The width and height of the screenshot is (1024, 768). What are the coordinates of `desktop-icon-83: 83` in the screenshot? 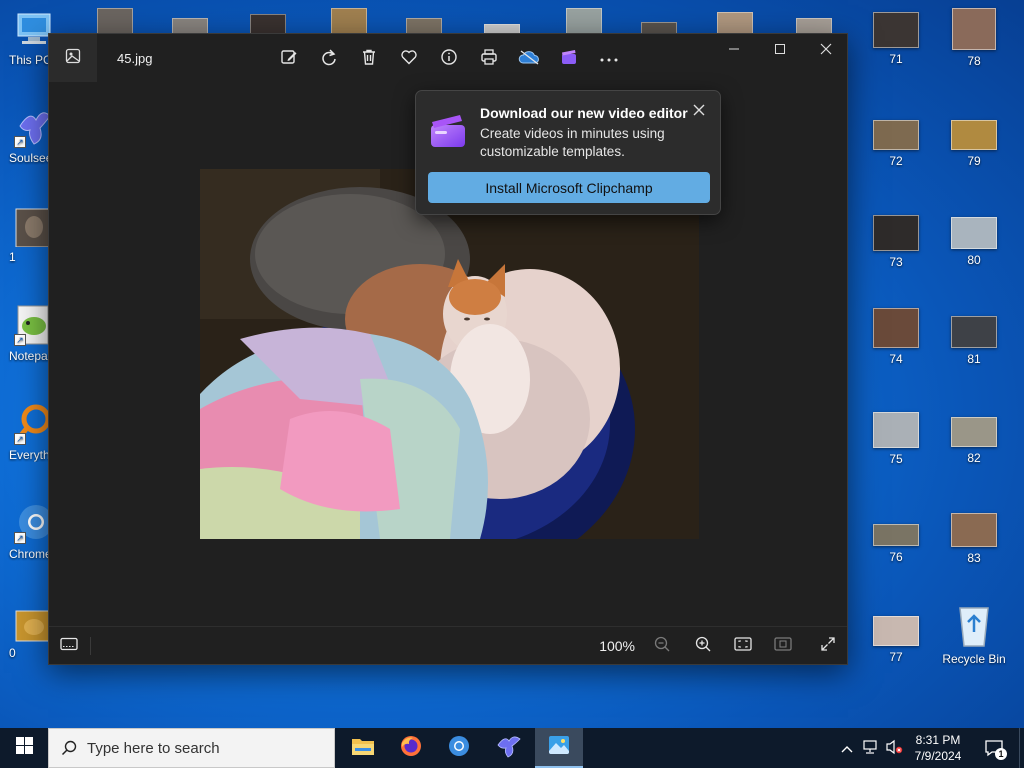 It's located at (974, 539).